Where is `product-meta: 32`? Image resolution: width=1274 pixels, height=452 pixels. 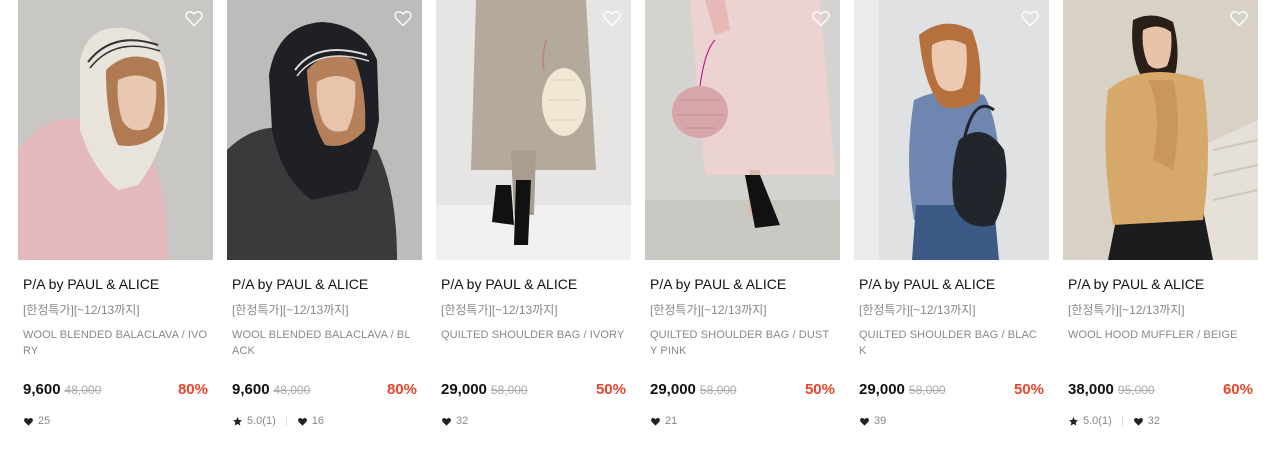
product-meta: 32 is located at coordinates (533, 421).